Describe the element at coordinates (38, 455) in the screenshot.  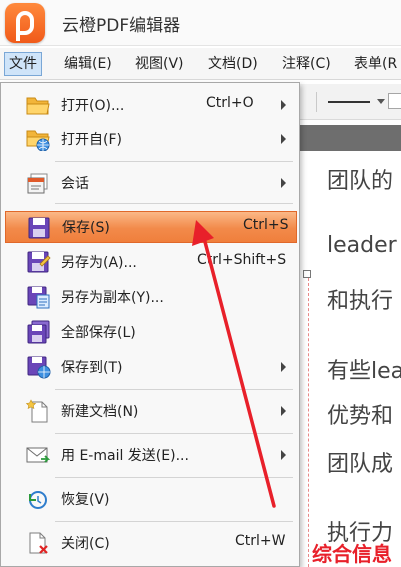
I see `email-icon` at that location.